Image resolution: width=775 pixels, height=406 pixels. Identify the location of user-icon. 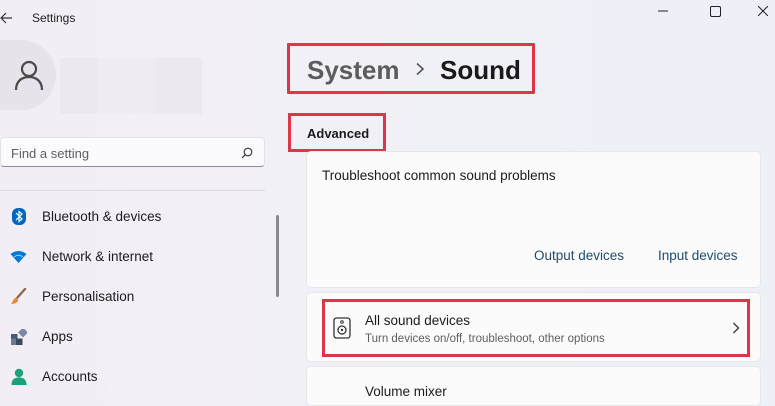
(29, 75).